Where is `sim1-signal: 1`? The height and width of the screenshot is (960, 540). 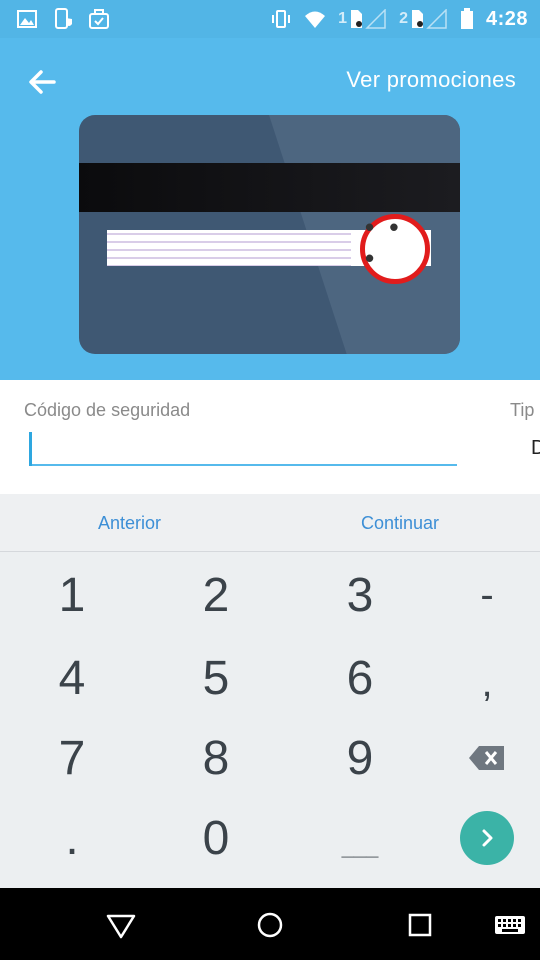 sim1-signal: 1 is located at coordinates (362, 19).